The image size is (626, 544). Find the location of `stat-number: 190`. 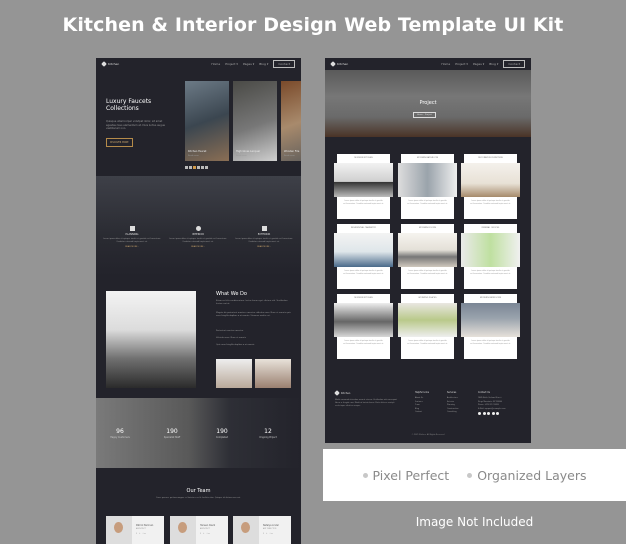

stat-number: 190 is located at coordinates (222, 431).